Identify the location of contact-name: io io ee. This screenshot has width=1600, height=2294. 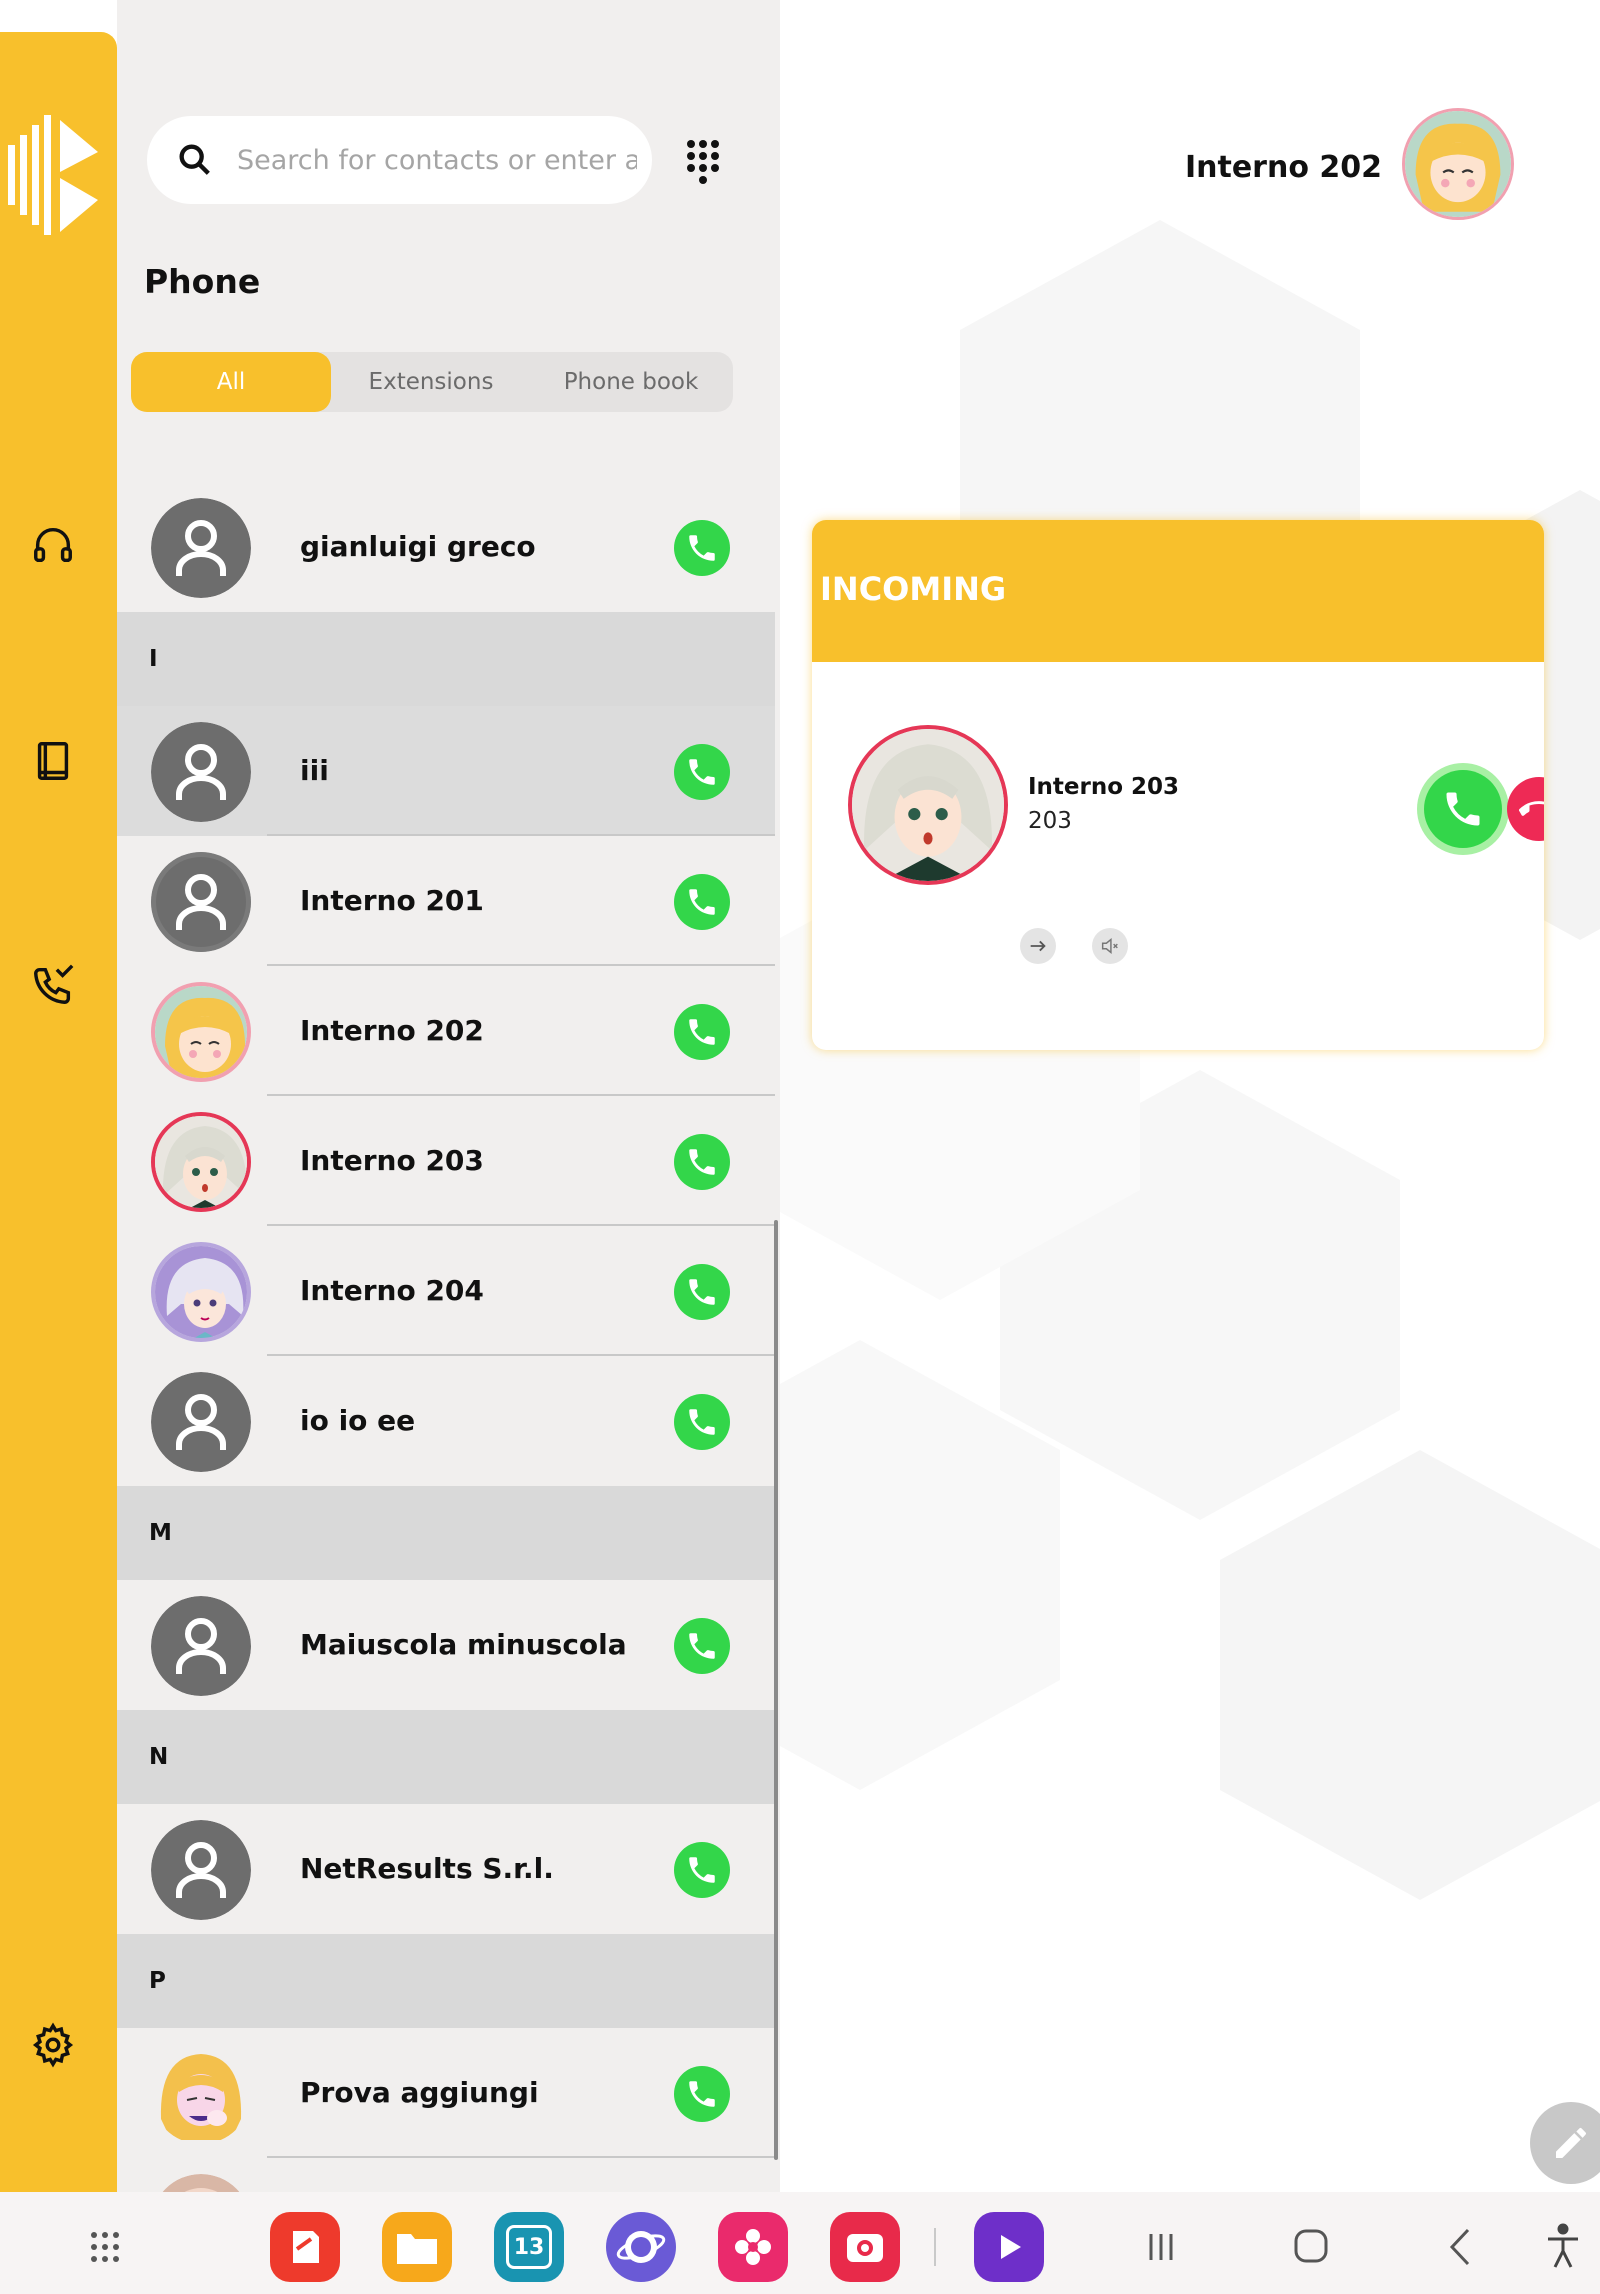
(358, 1420).